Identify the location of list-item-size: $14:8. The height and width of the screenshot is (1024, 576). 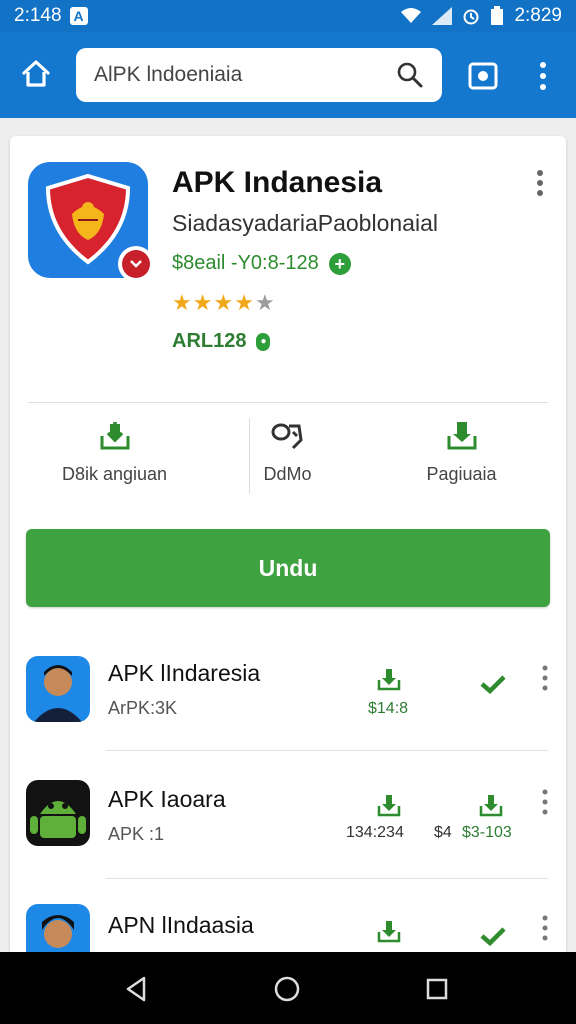
(388, 708).